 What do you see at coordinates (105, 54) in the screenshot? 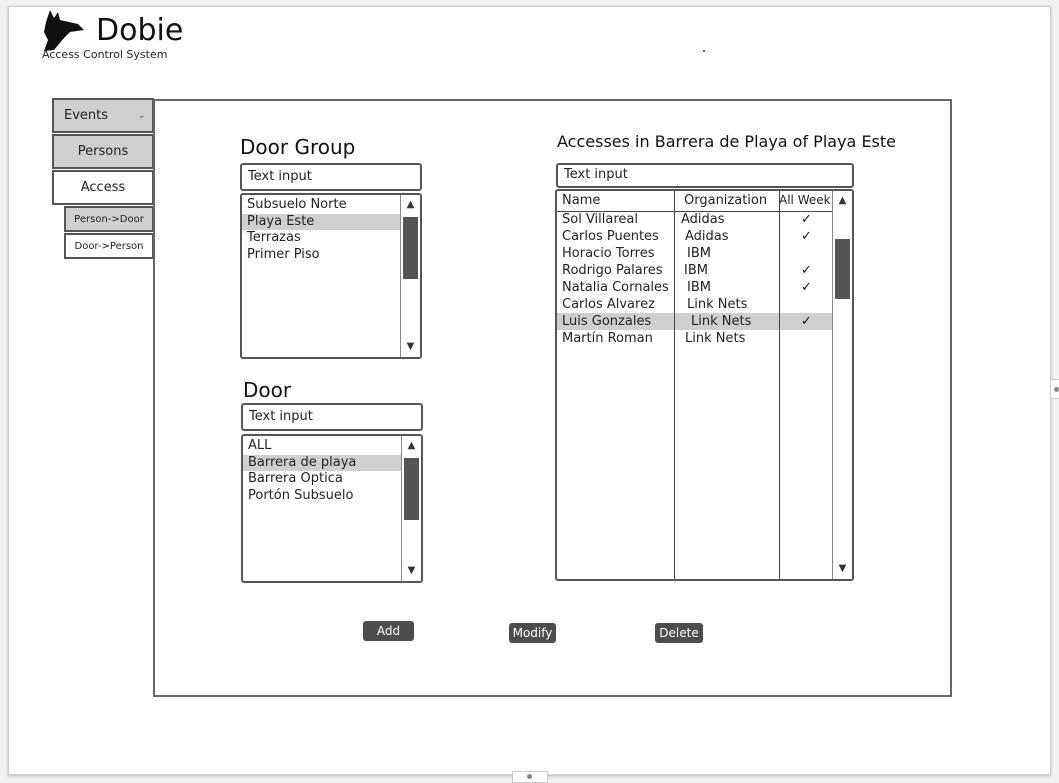
I see `app-subtitle: Access Control System` at bounding box center [105, 54].